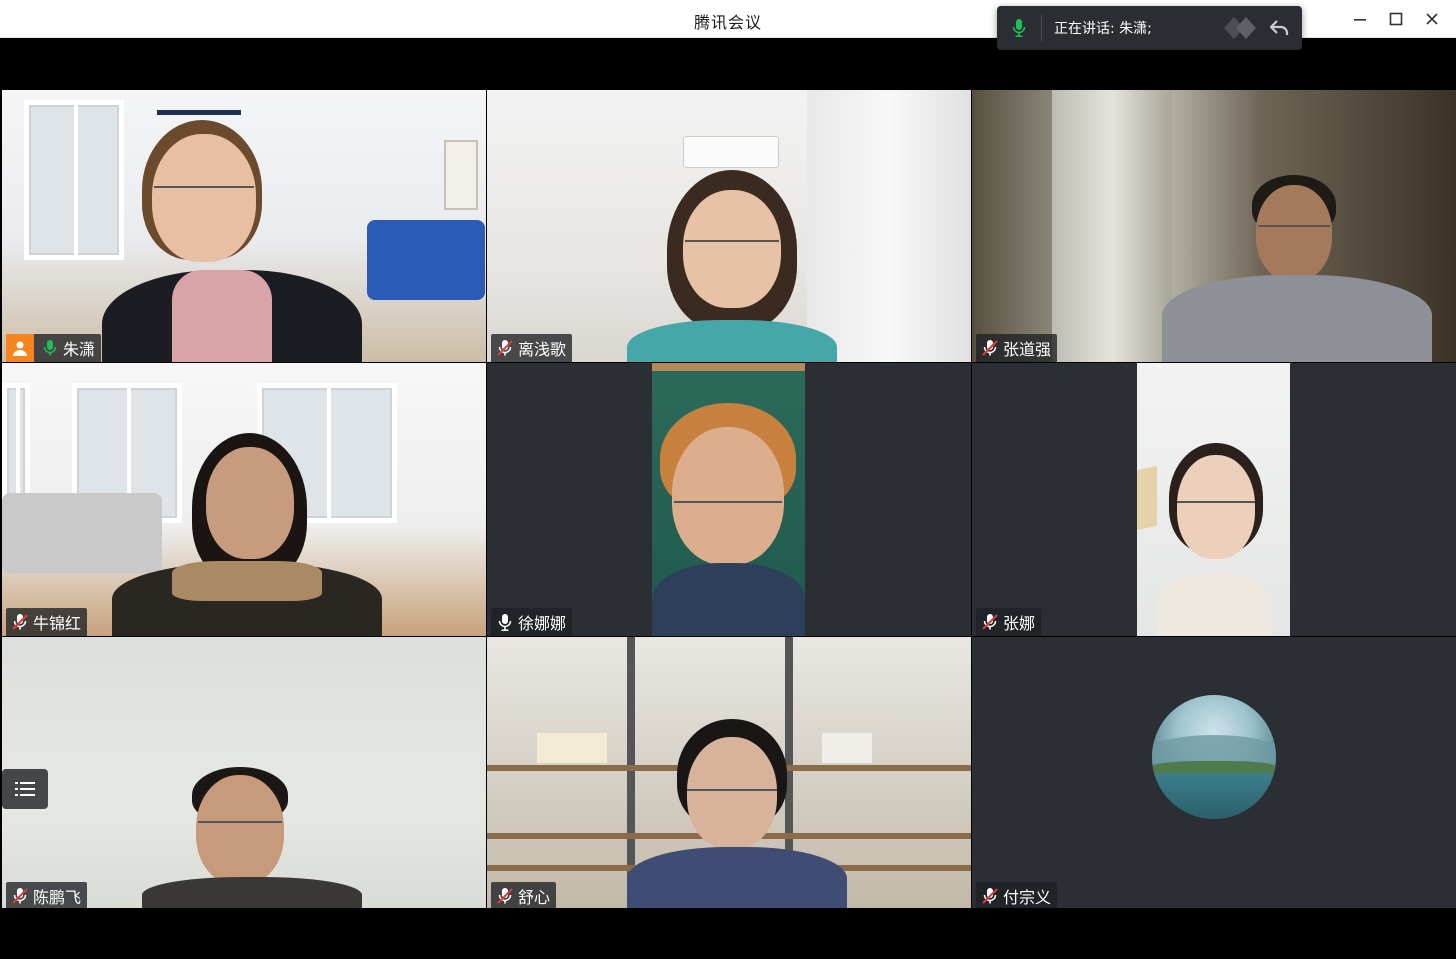  What do you see at coordinates (1112, 226) in the screenshot?
I see `scene-window` at bounding box center [1112, 226].